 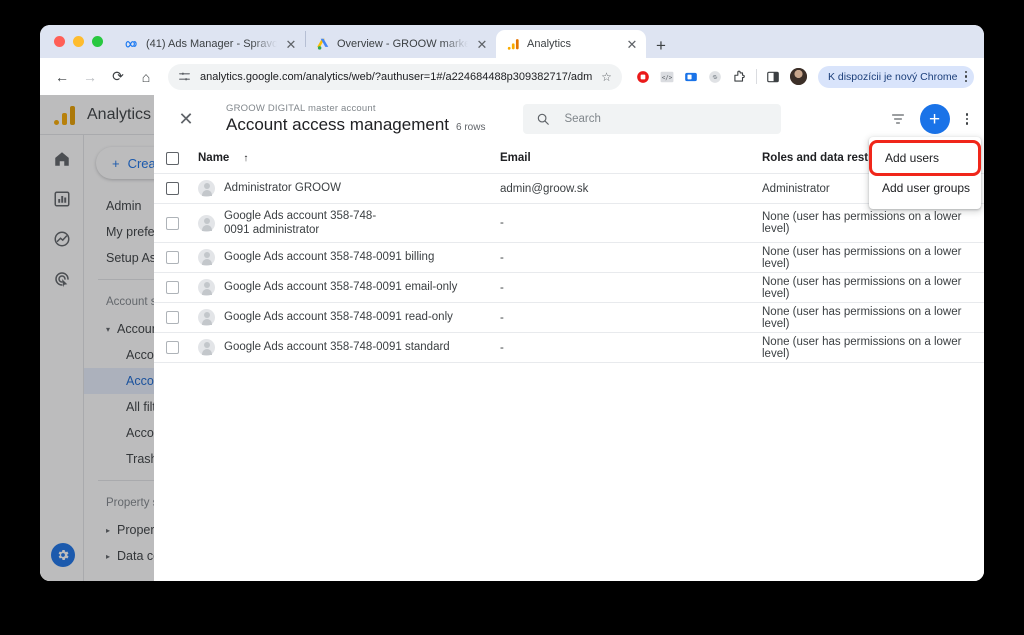 What do you see at coordinates (934, 119) in the screenshot?
I see `add-user-button: +` at bounding box center [934, 119].